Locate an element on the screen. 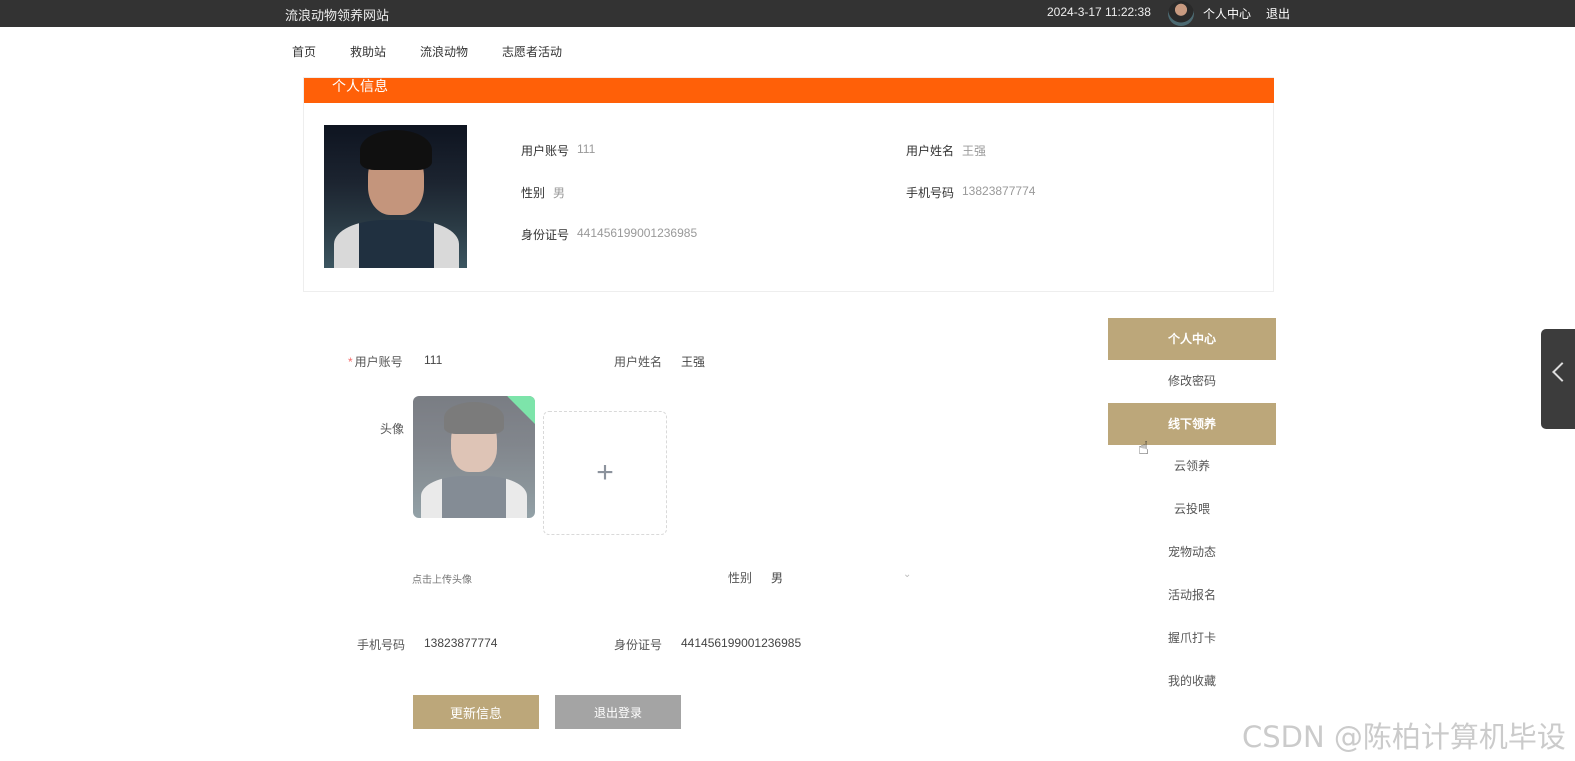  info-name-value: 王强 is located at coordinates (974, 151).